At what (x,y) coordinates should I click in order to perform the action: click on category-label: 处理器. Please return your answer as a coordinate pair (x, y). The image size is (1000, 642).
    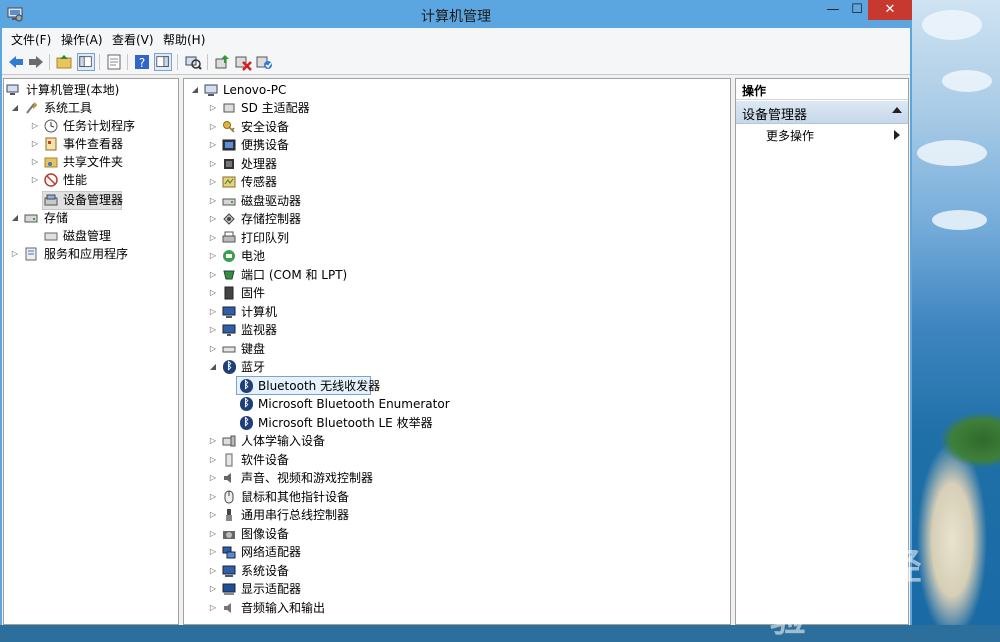
    Looking at the image, I should click on (259, 164).